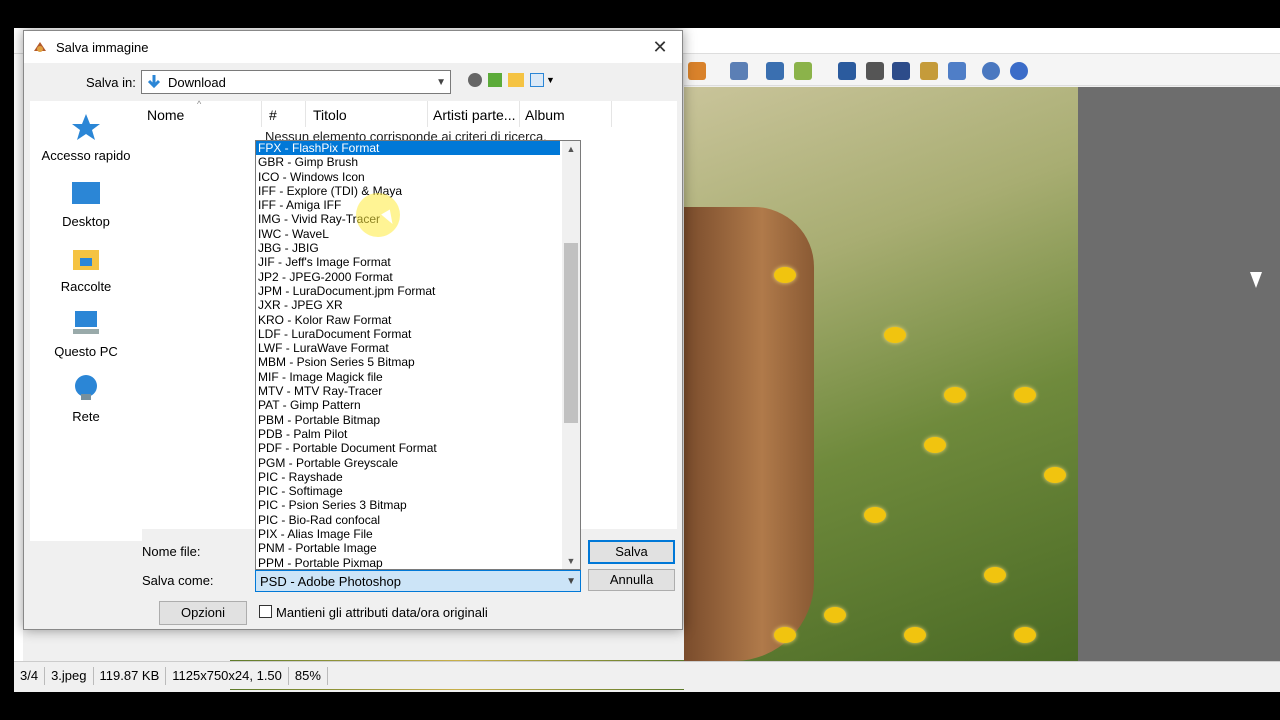 Image resolution: width=1280 pixels, height=720 pixels. What do you see at coordinates (991, 71) in the screenshot?
I see `gear-icon` at bounding box center [991, 71].